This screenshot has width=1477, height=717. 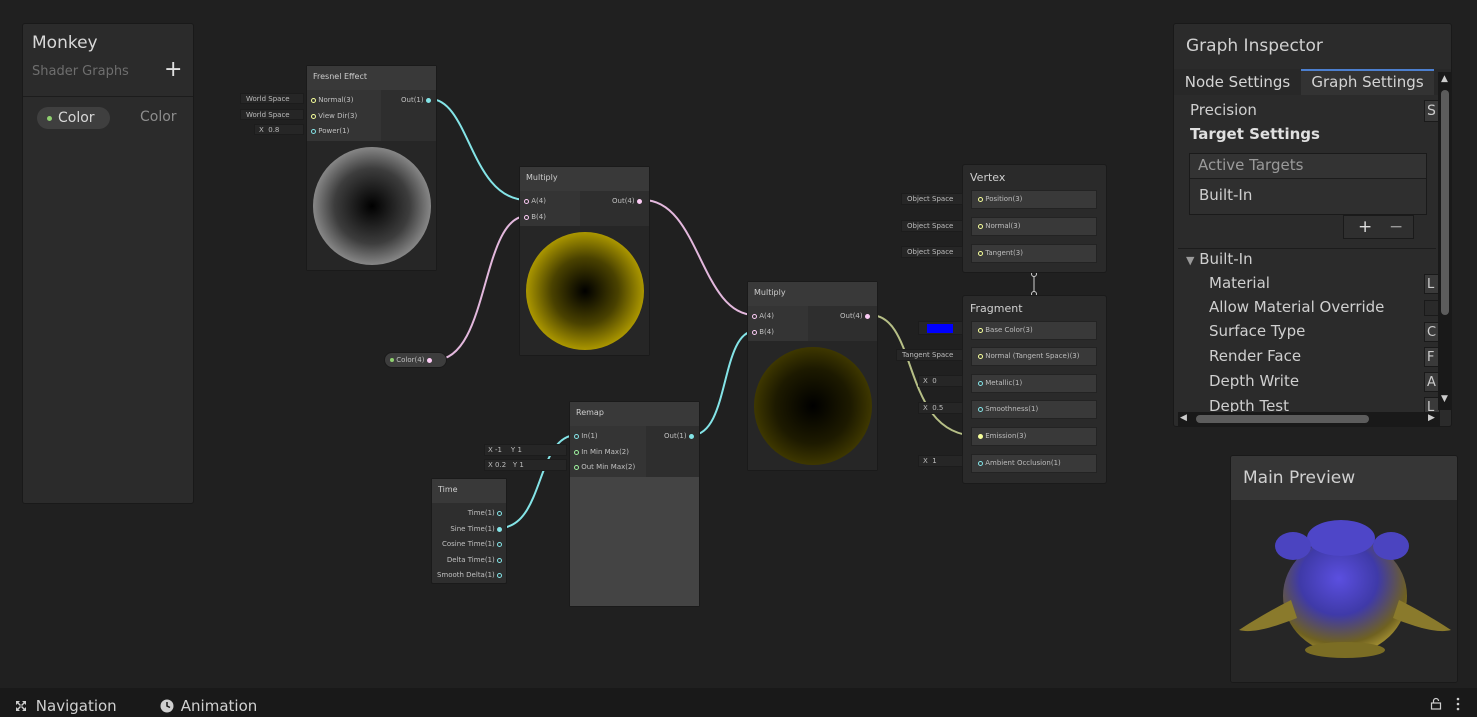 What do you see at coordinates (738, 702) in the screenshot?
I see `bottom-toolbar: Navigation Animation` at bounding box center [738, 702].